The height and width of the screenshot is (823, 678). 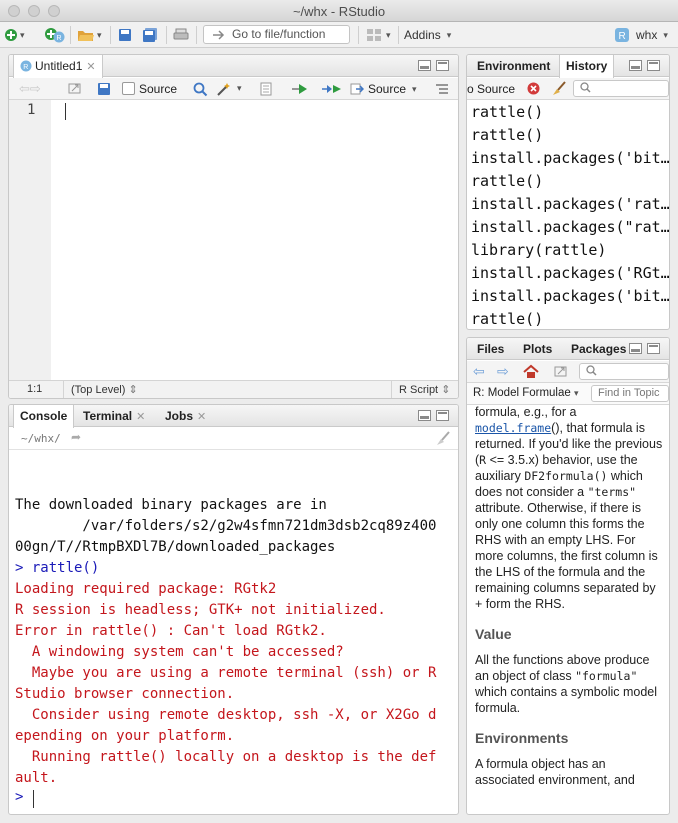 What do you see at coordinates (150, 35) in the screenshot?
I see `save-all-button` at bounding box center [150, 35].